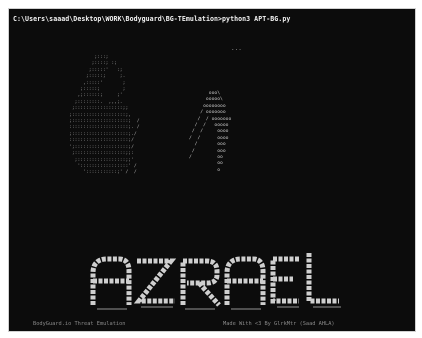 This screenshot has width=422, height=338. What do you see at coordinates (322, 278) in the screenshot?
I see `banner-letter-l` at bounding box center [322, 278].